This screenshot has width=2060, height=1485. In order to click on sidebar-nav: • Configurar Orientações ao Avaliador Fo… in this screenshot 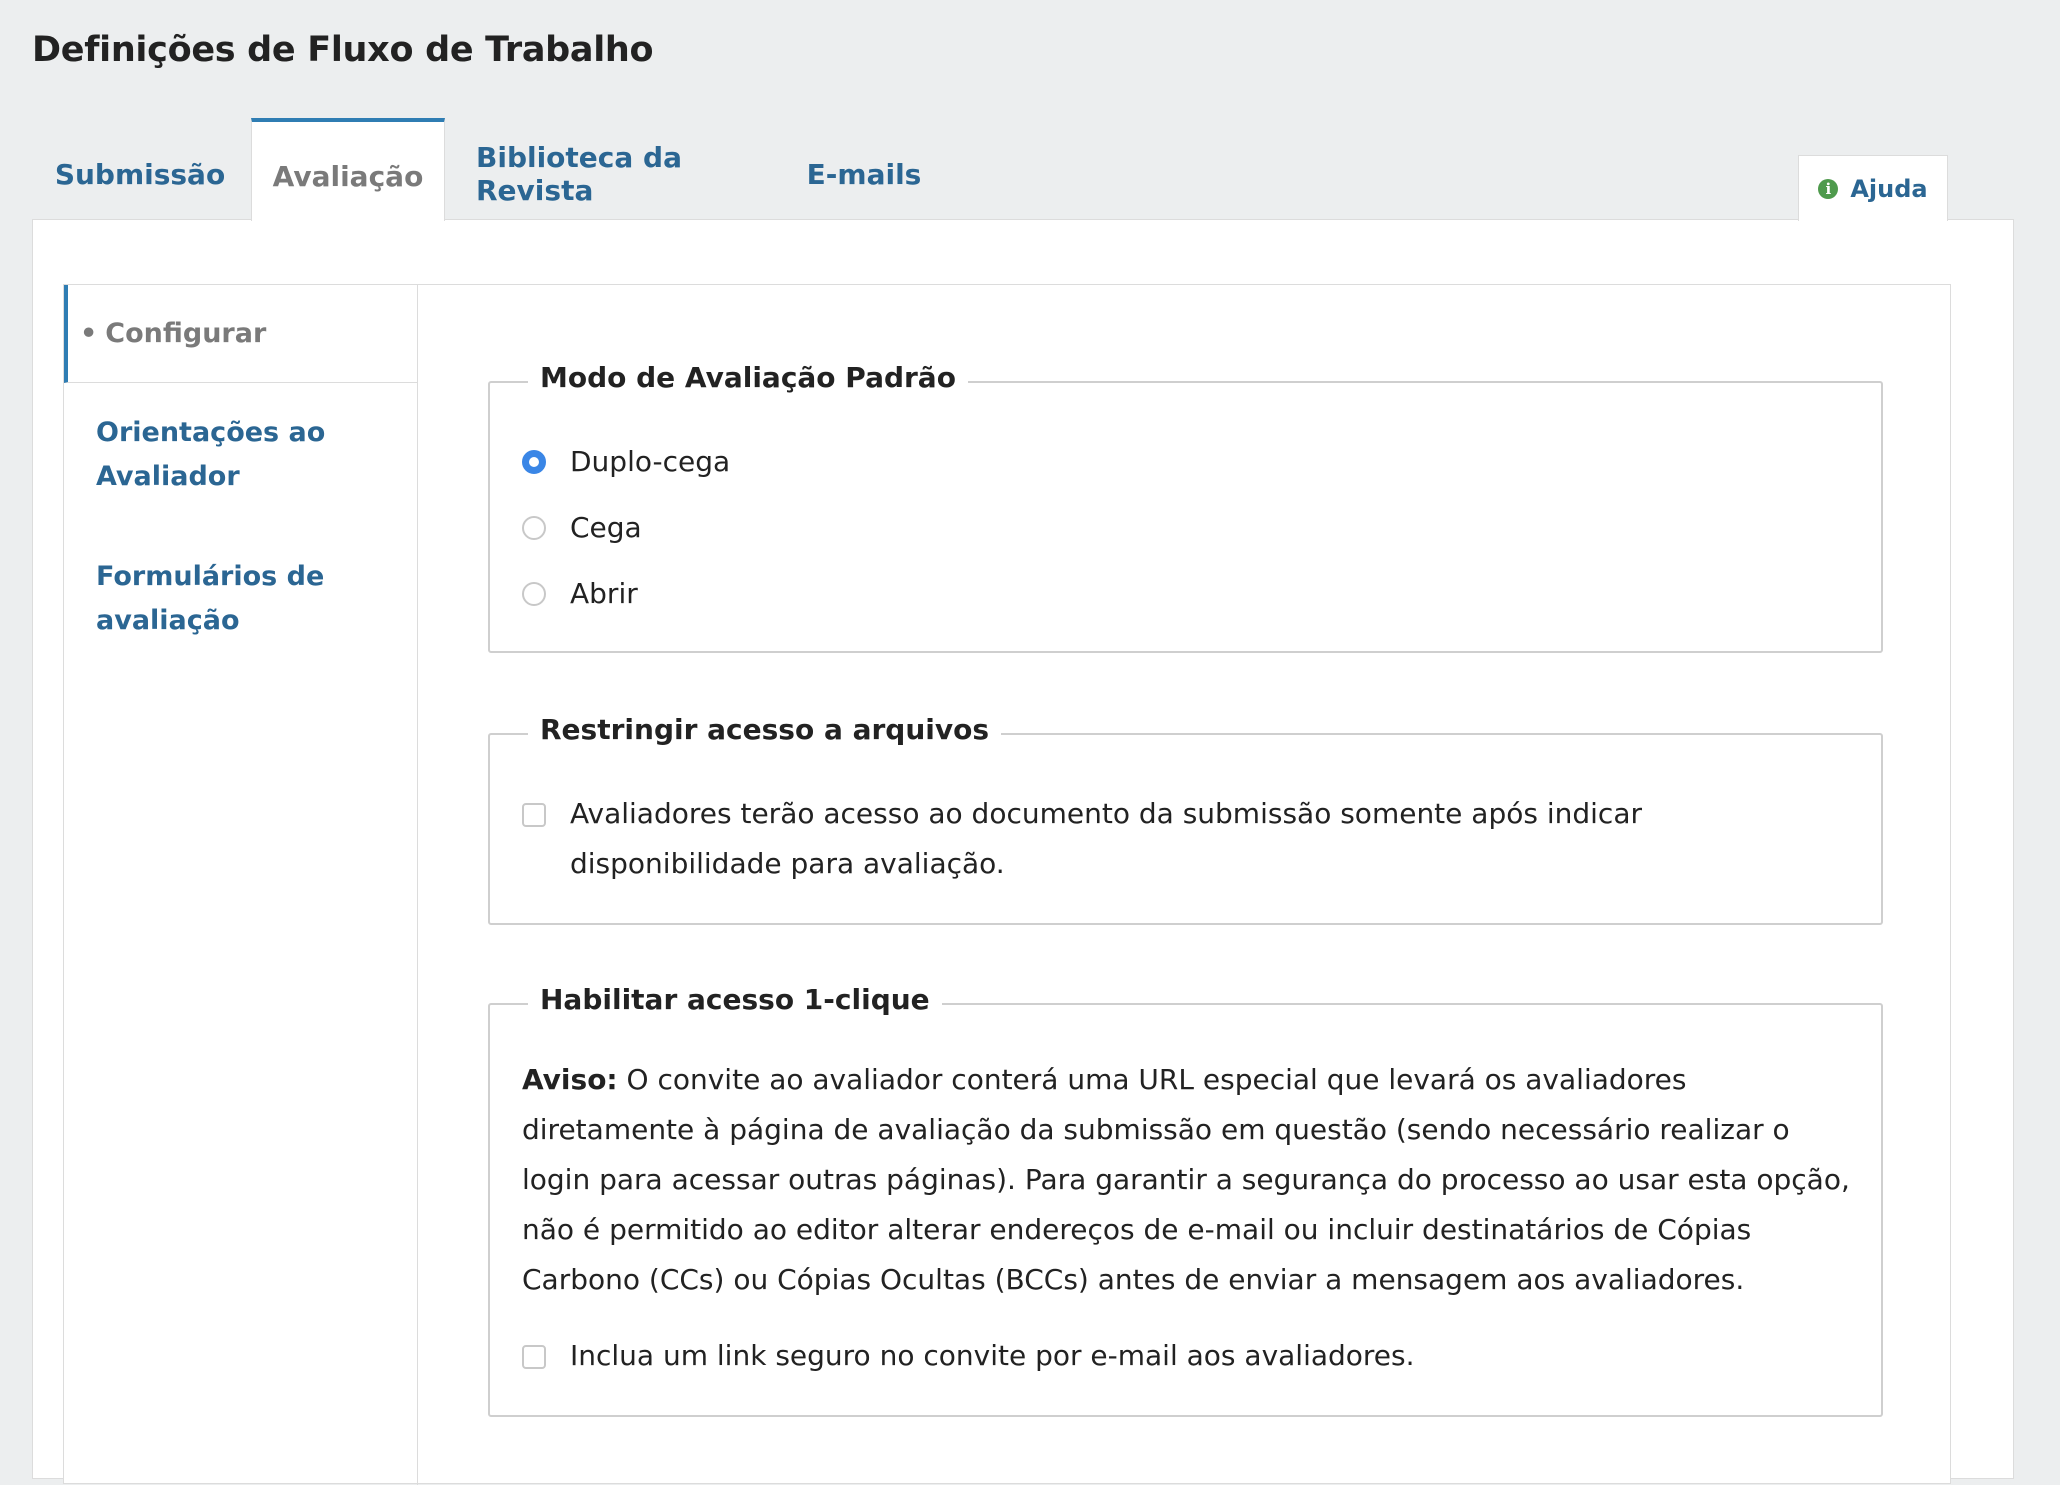, I will do `click(241, 885)`.